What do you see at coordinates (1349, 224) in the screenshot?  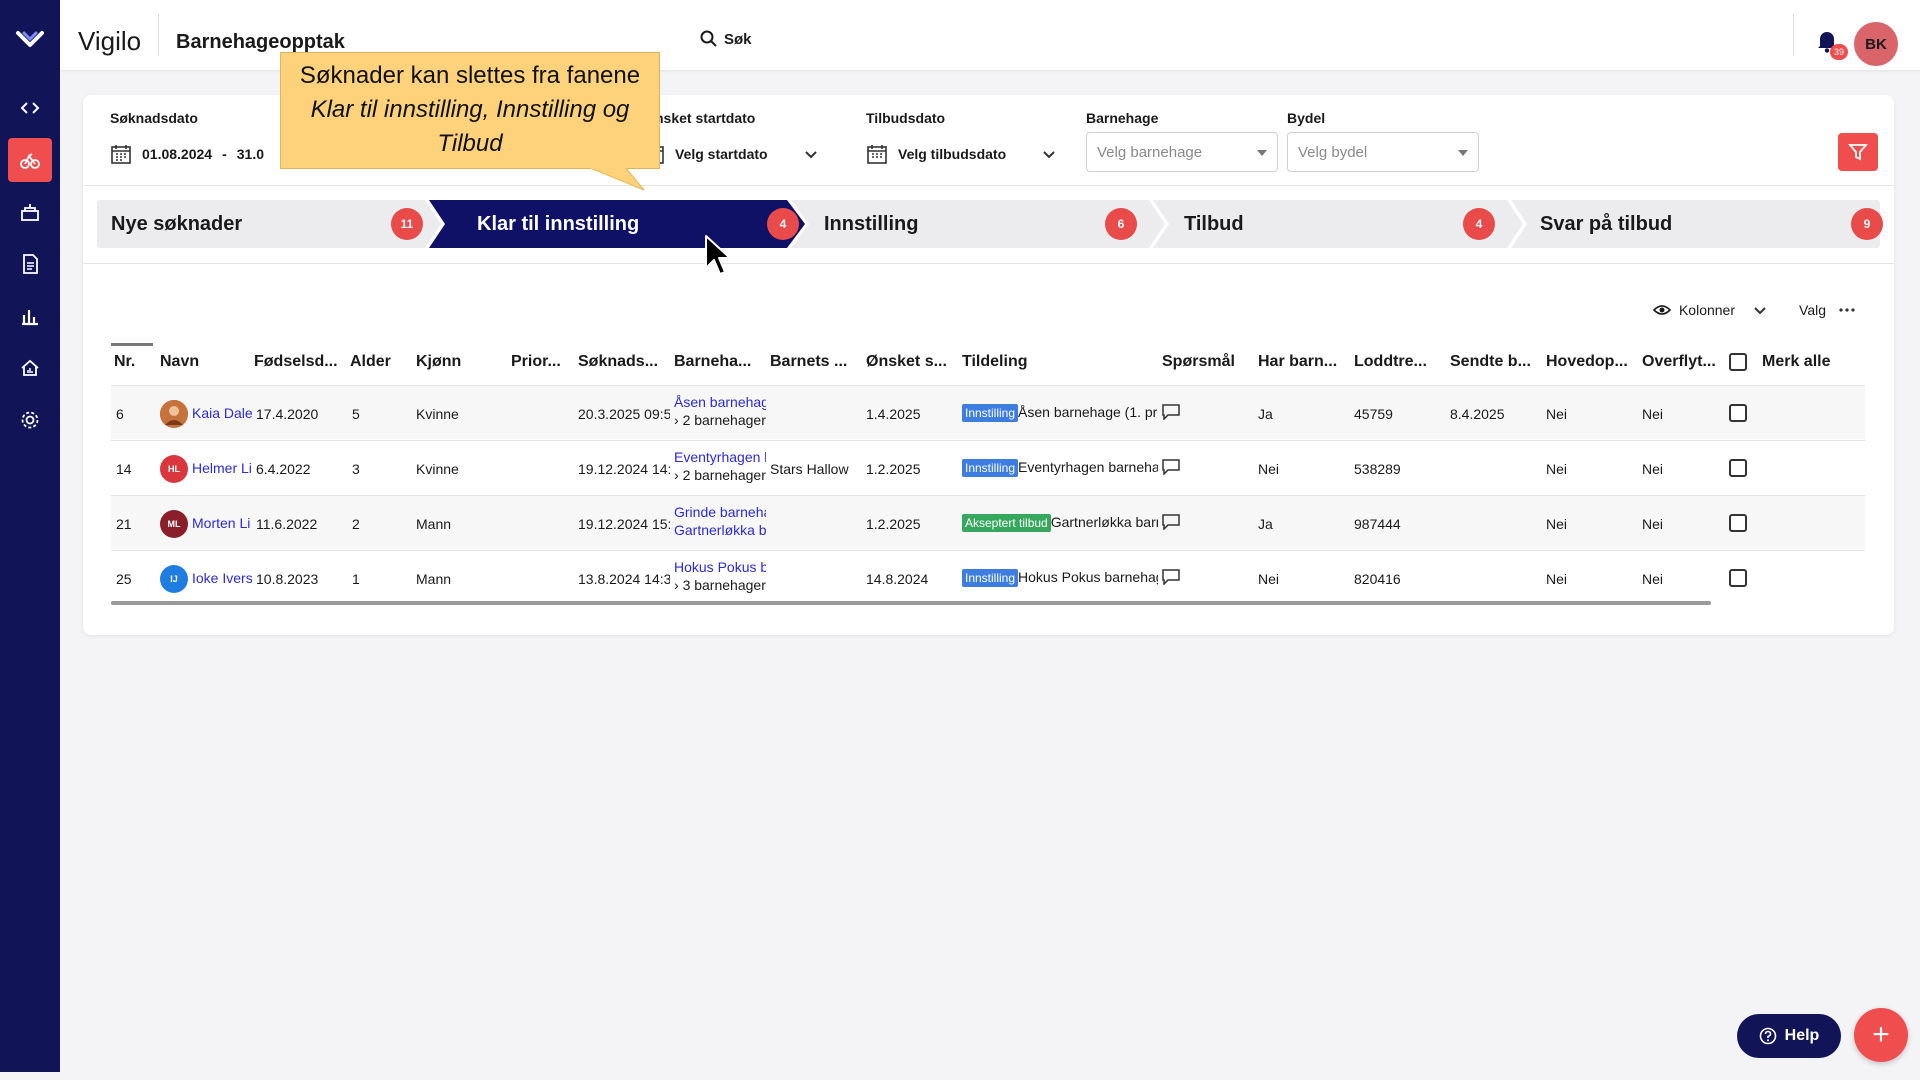 I see `tab-tilbud: Tilbud 4` at bounding box center [1349, 224].